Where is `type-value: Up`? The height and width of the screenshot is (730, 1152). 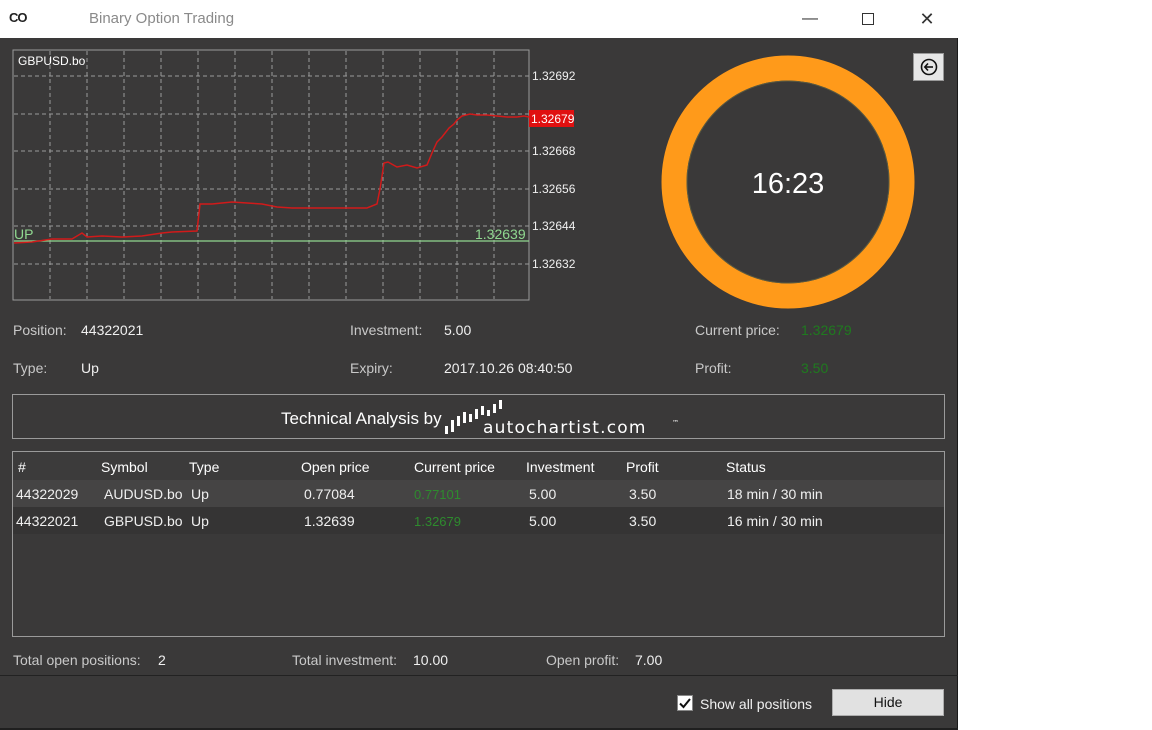 type-value: Up is located at coordinates (90, 368).